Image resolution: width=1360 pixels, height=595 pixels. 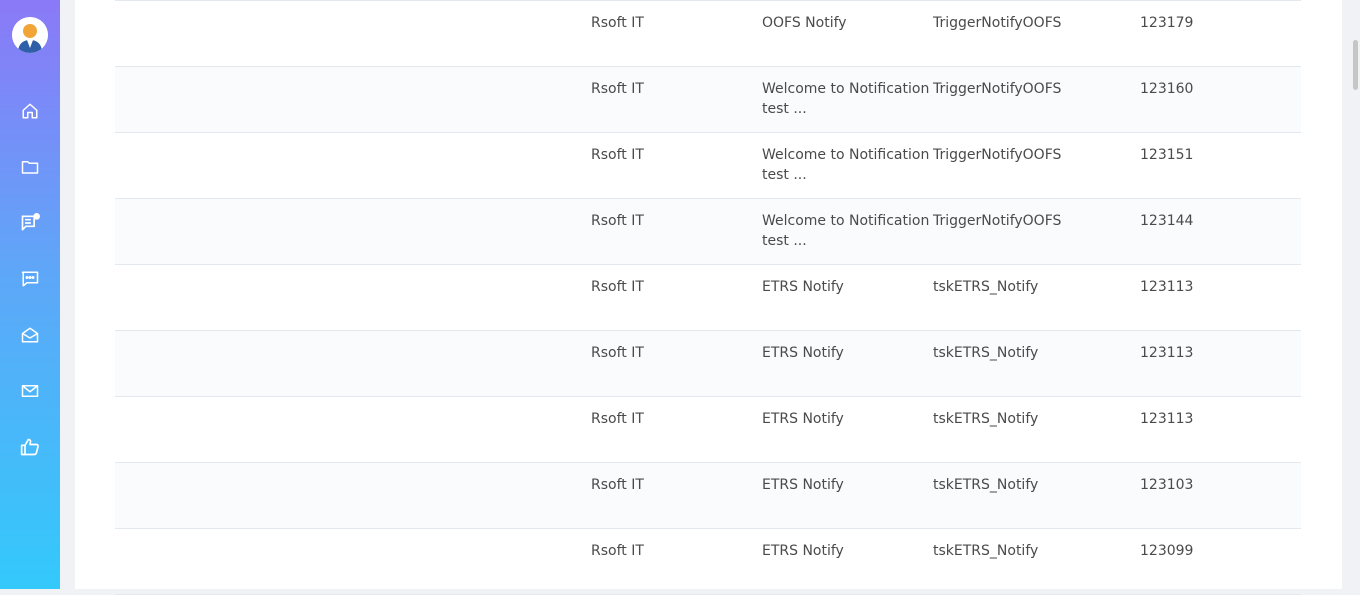 I want to click on user-avatar, so click(x=30, y=35).